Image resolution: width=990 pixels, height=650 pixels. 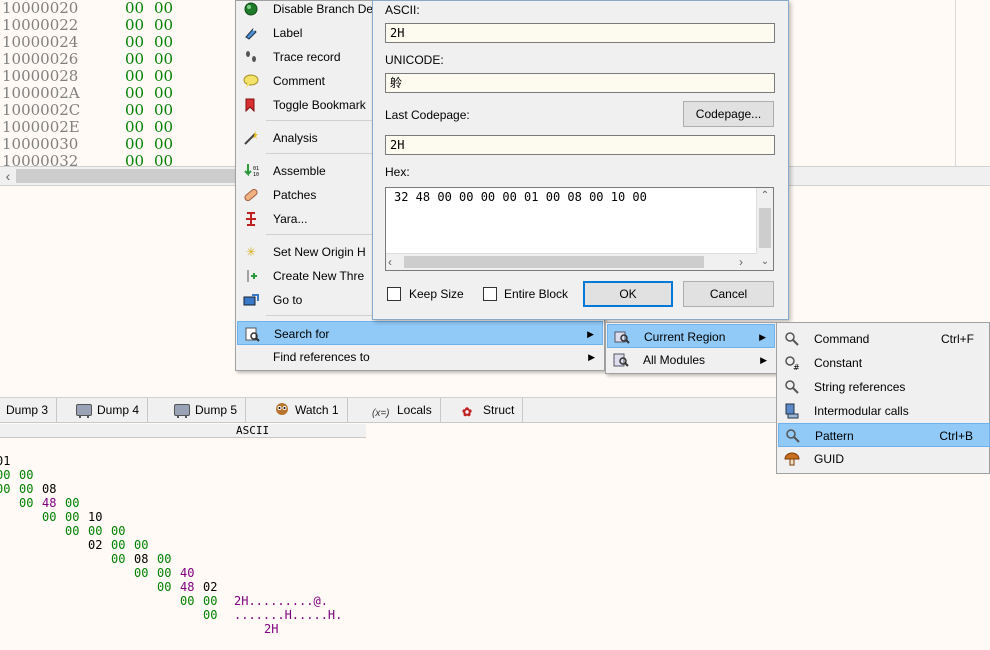 What do you see at coordinates (251, 138) in the screenshot?
I see `magic-wand-icon` at bounding box center [251, 138].